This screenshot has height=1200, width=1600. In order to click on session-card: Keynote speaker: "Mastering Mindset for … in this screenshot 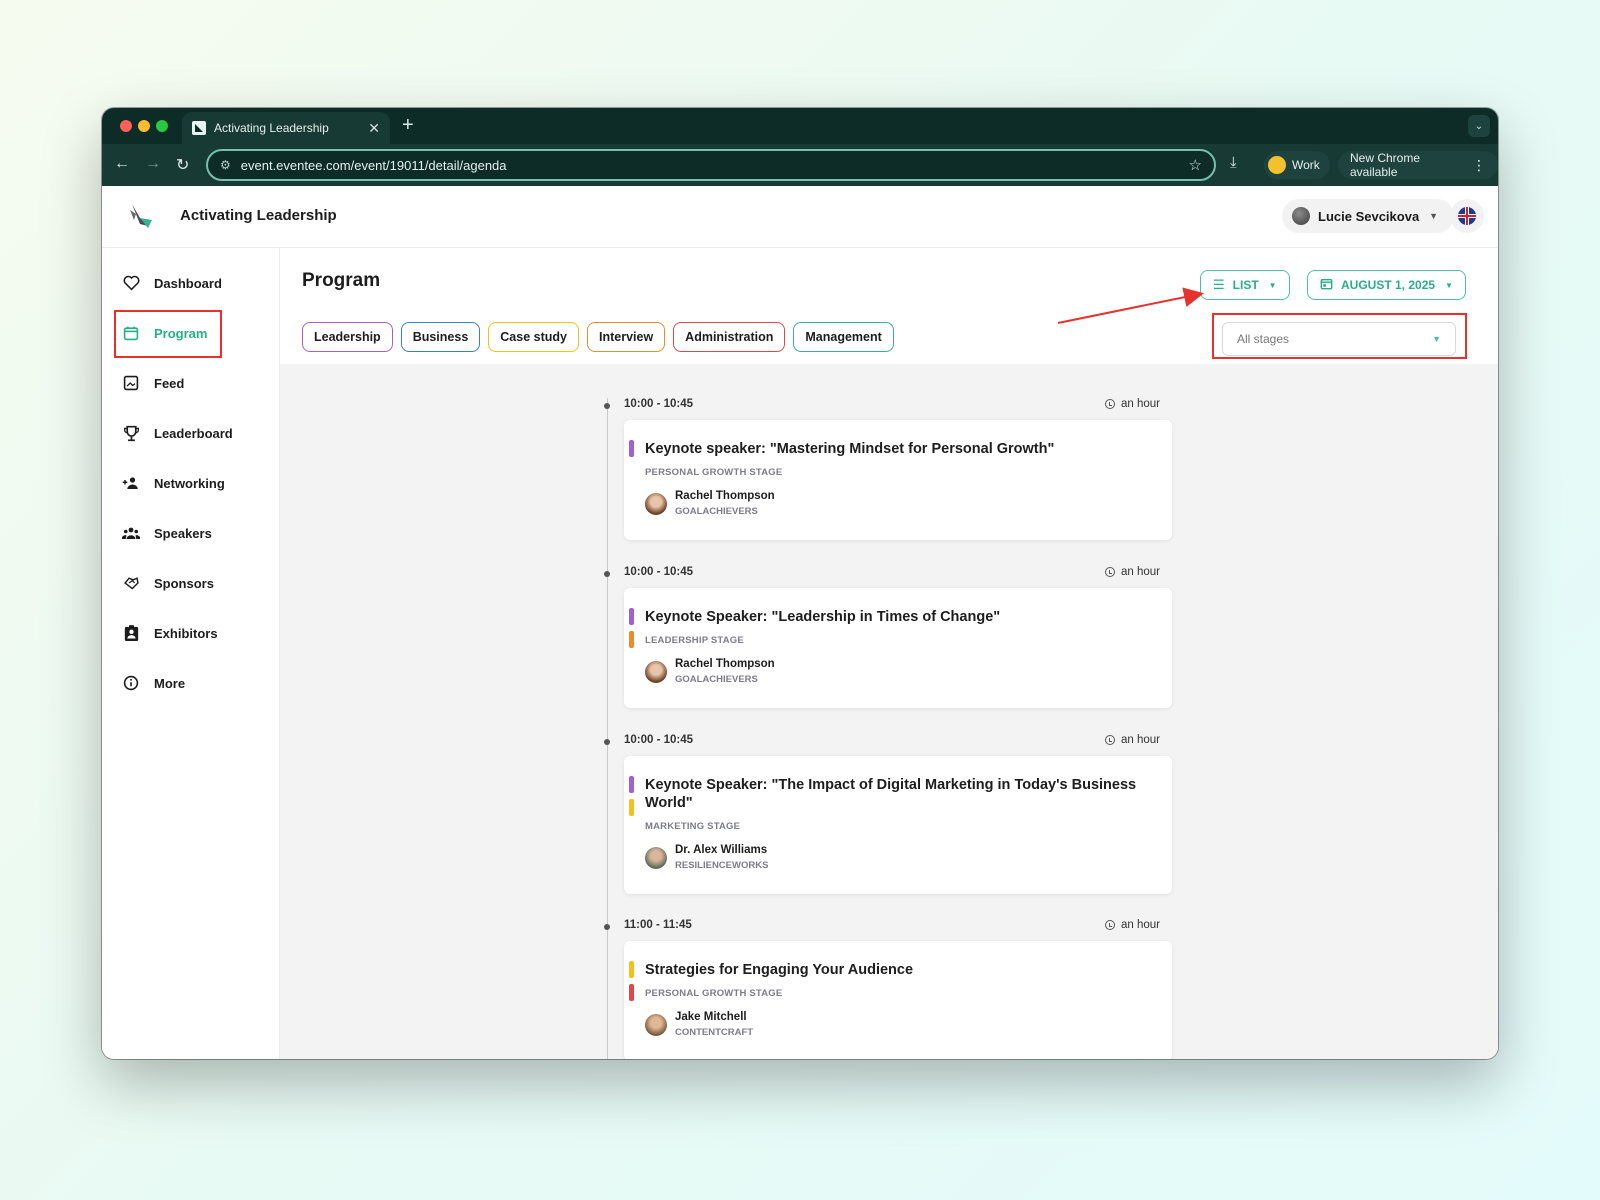, I will do `click(898, 480)`.